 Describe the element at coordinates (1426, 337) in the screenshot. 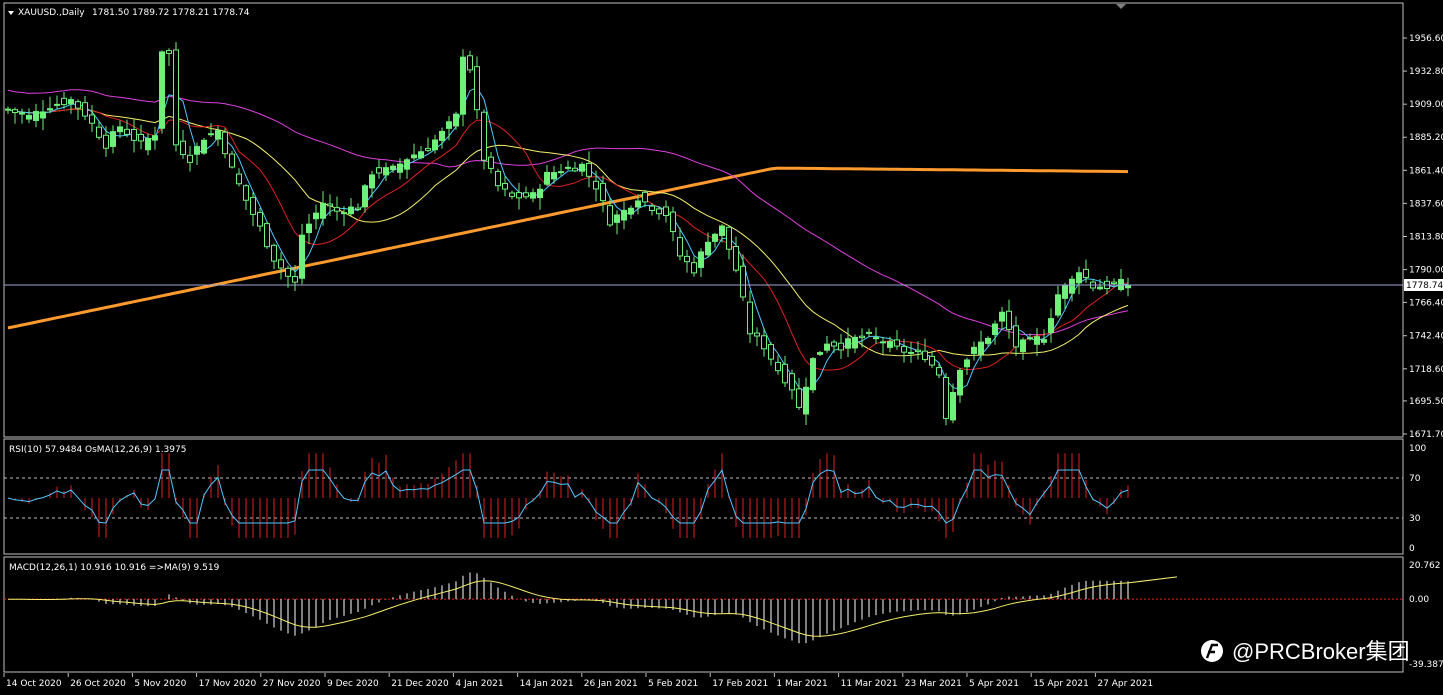

I see `price-axis-label: 1742.40` at that location.